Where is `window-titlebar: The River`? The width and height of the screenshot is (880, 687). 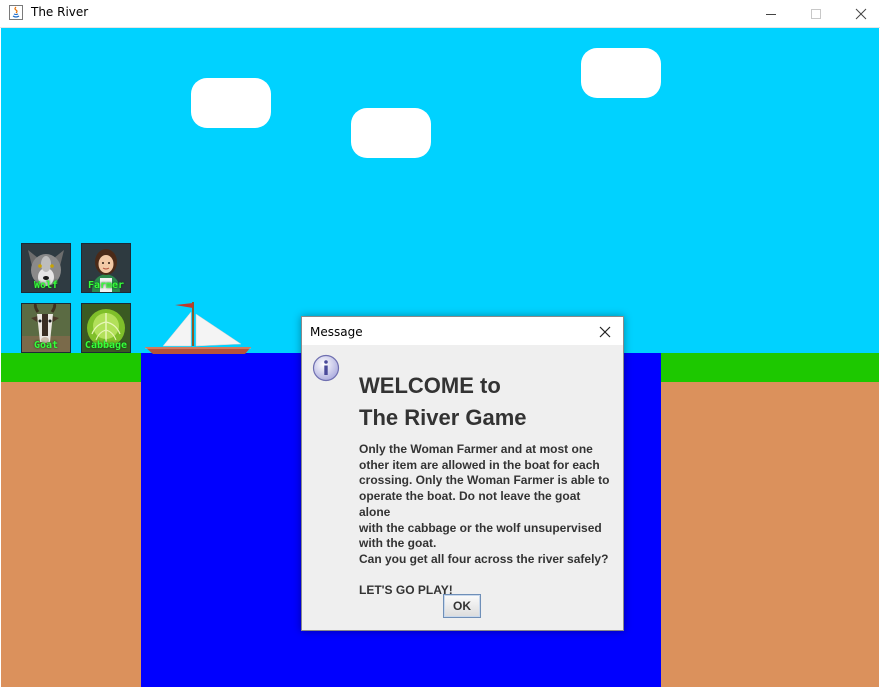 window-titlebar: The River is located at coordinates (440, 14).